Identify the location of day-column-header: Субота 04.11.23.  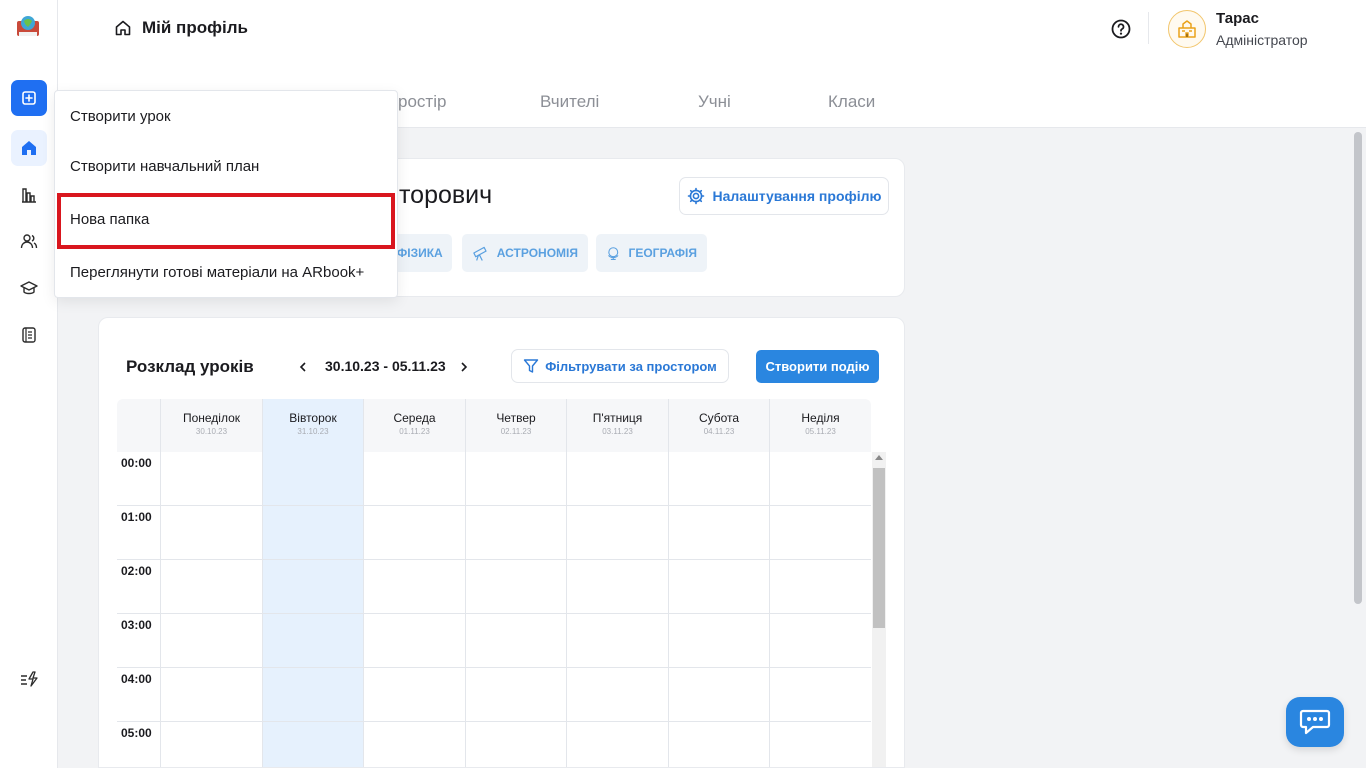
(718, 425).